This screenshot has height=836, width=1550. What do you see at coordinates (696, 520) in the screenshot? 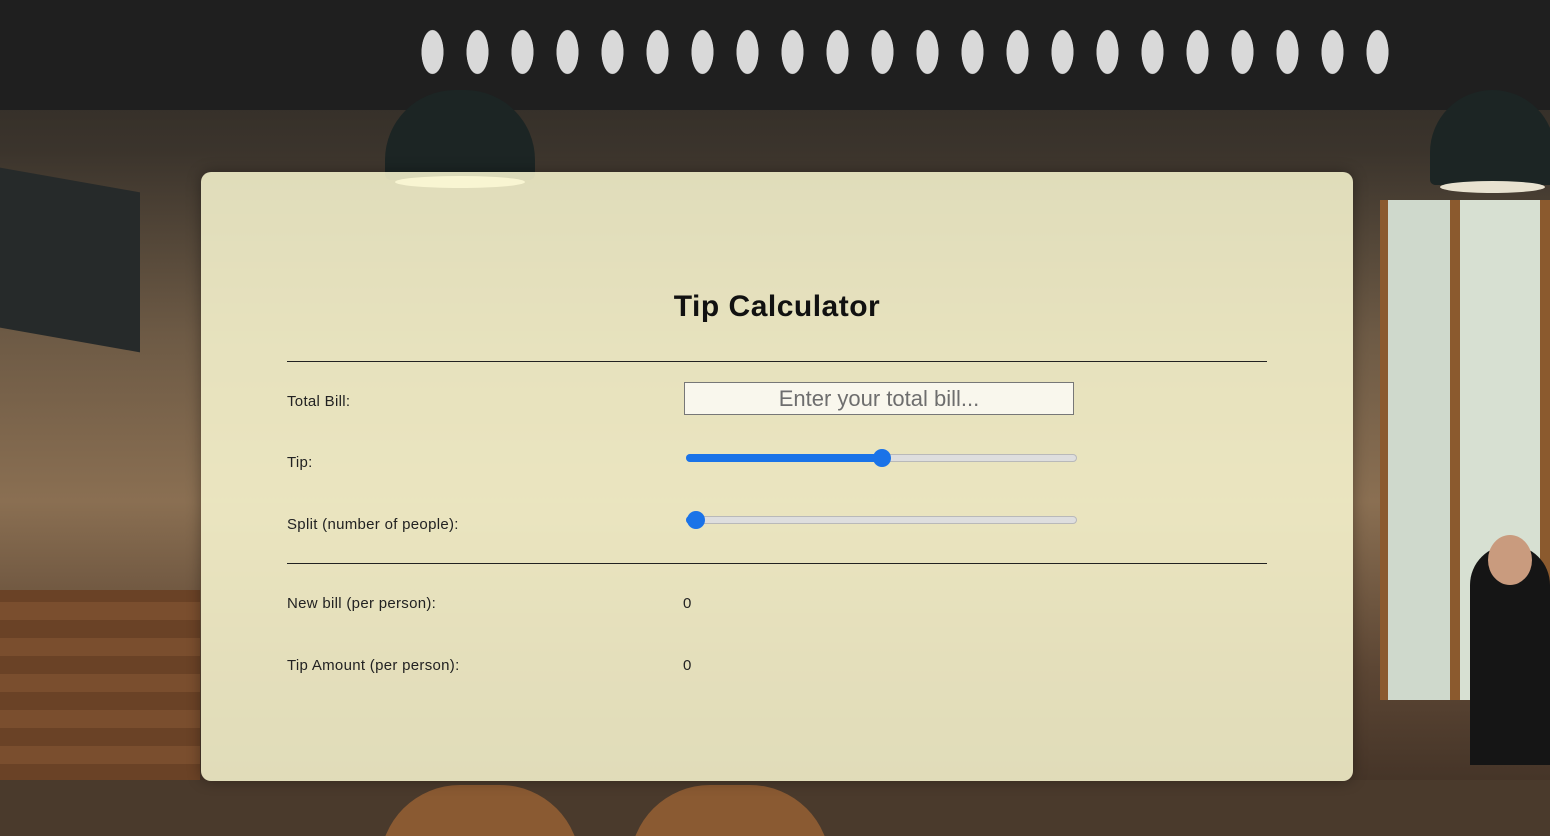
I see `split-slider-thumb` at bounding box center [696, 520].